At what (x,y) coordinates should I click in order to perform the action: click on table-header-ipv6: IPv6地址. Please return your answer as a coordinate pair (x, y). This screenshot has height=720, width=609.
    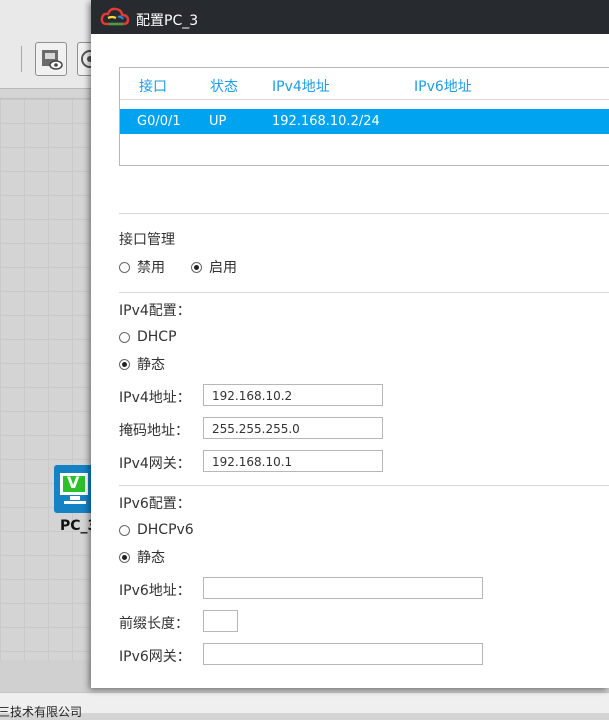
    Looking at the image, I should click on (443, 86).